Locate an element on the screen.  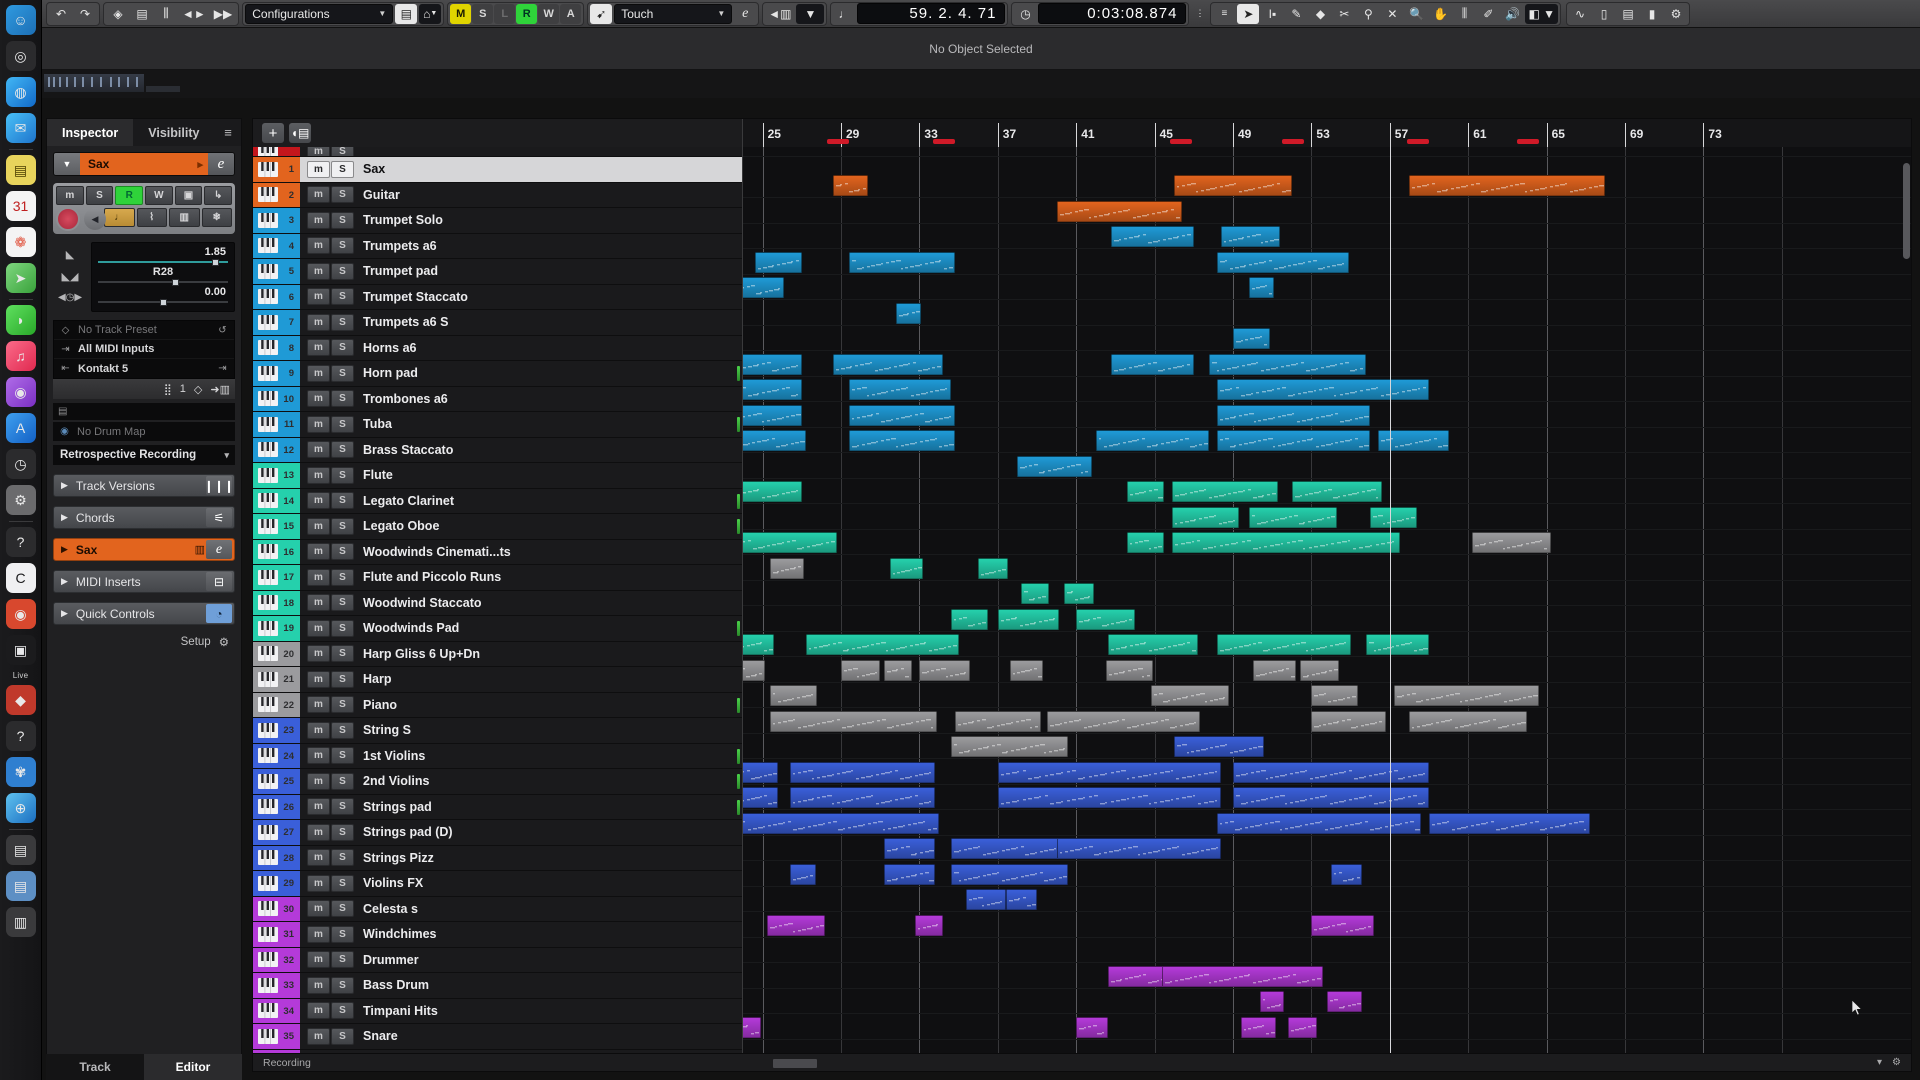
track-name-label: Violins FX is located at coordinates (393, 883).